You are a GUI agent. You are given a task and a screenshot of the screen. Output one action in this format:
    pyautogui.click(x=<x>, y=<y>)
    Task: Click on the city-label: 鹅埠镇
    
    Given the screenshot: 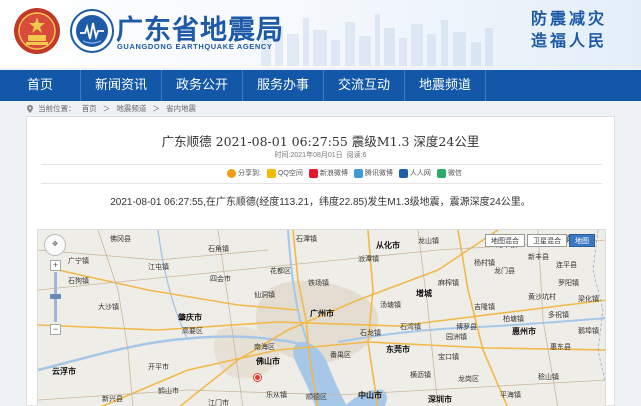 What is the action you would take?
    pyautogui.click(x=588, y=331)
    